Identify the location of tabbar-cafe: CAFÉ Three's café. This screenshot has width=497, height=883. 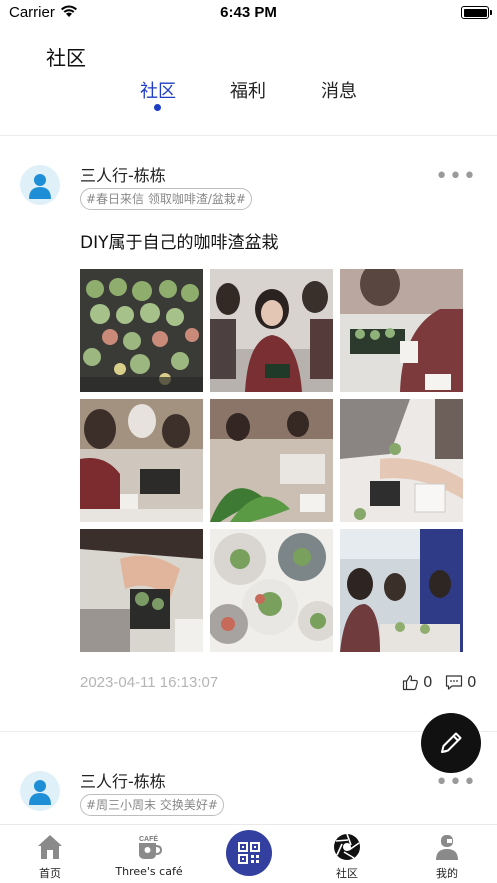
(149, 854).